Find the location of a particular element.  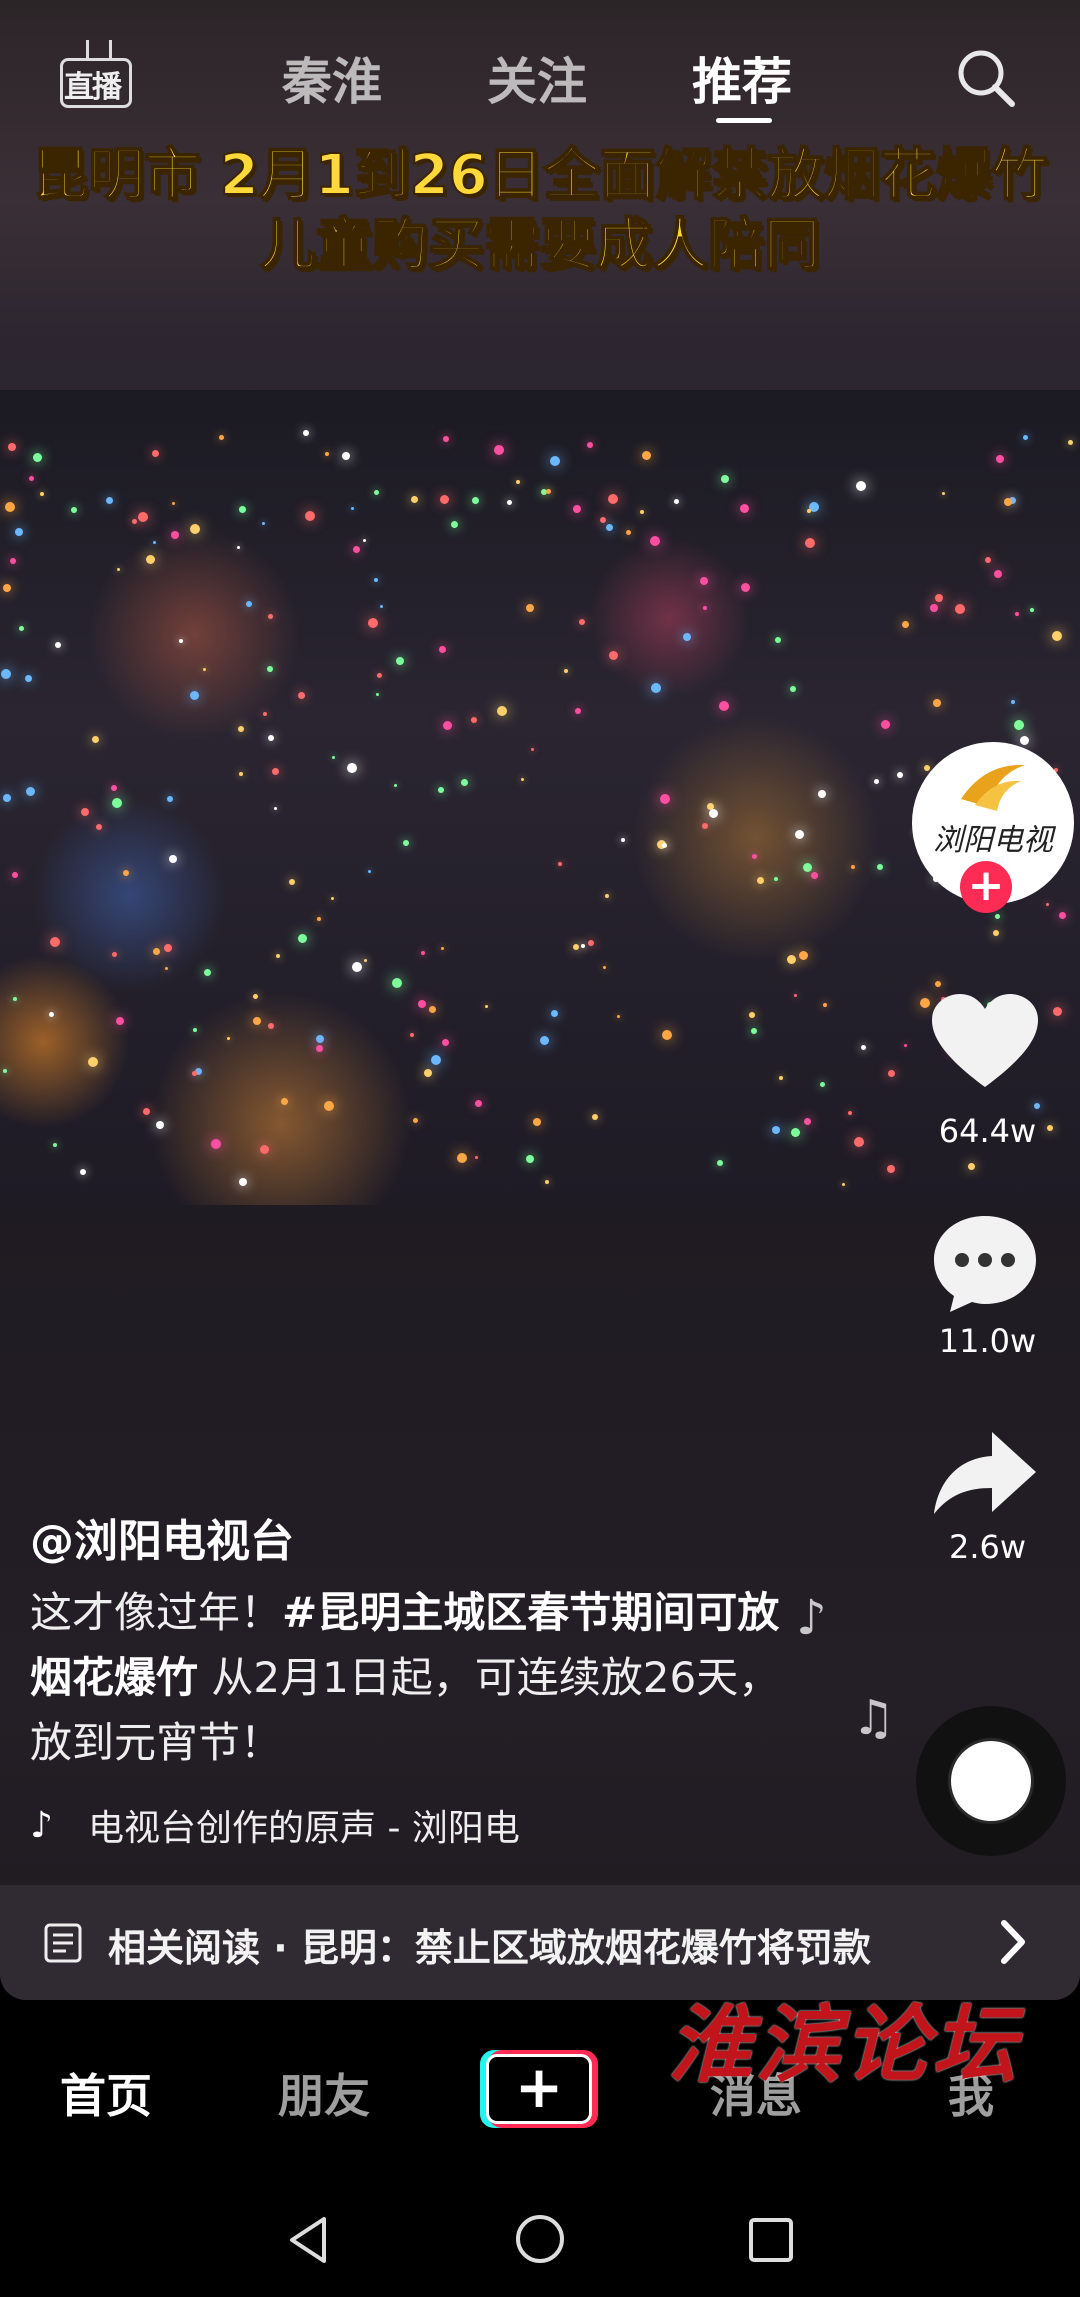

music-row: ♪ 电视台创作的原声 - 浏阳电 is located at coordinates (304, 1825).